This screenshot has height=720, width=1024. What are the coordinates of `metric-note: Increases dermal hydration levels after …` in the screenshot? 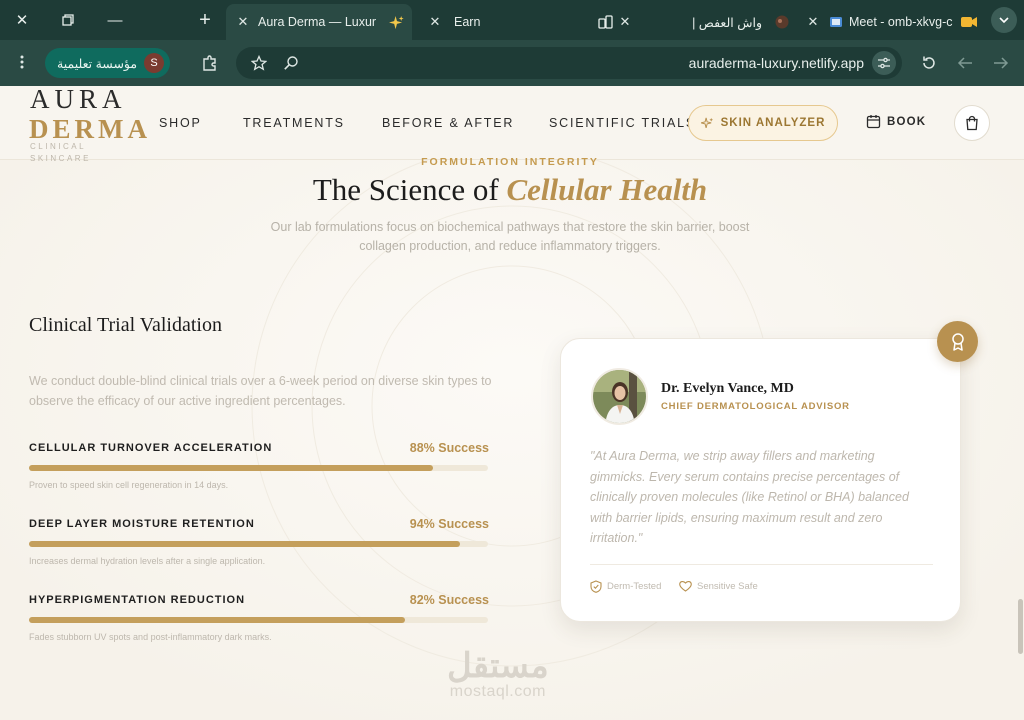 It's located at (147, 561).